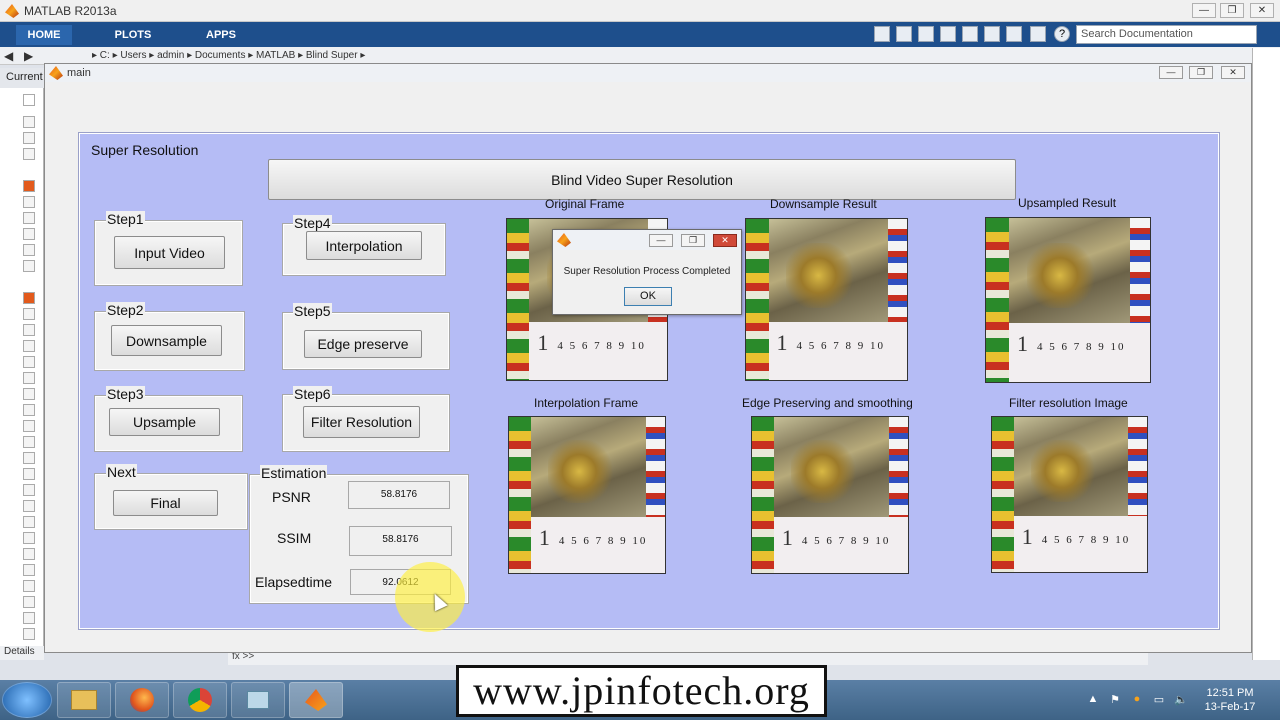  Describe the element at coordinates (970, 34) in the screenshot. I see `paste-icon` at that location.